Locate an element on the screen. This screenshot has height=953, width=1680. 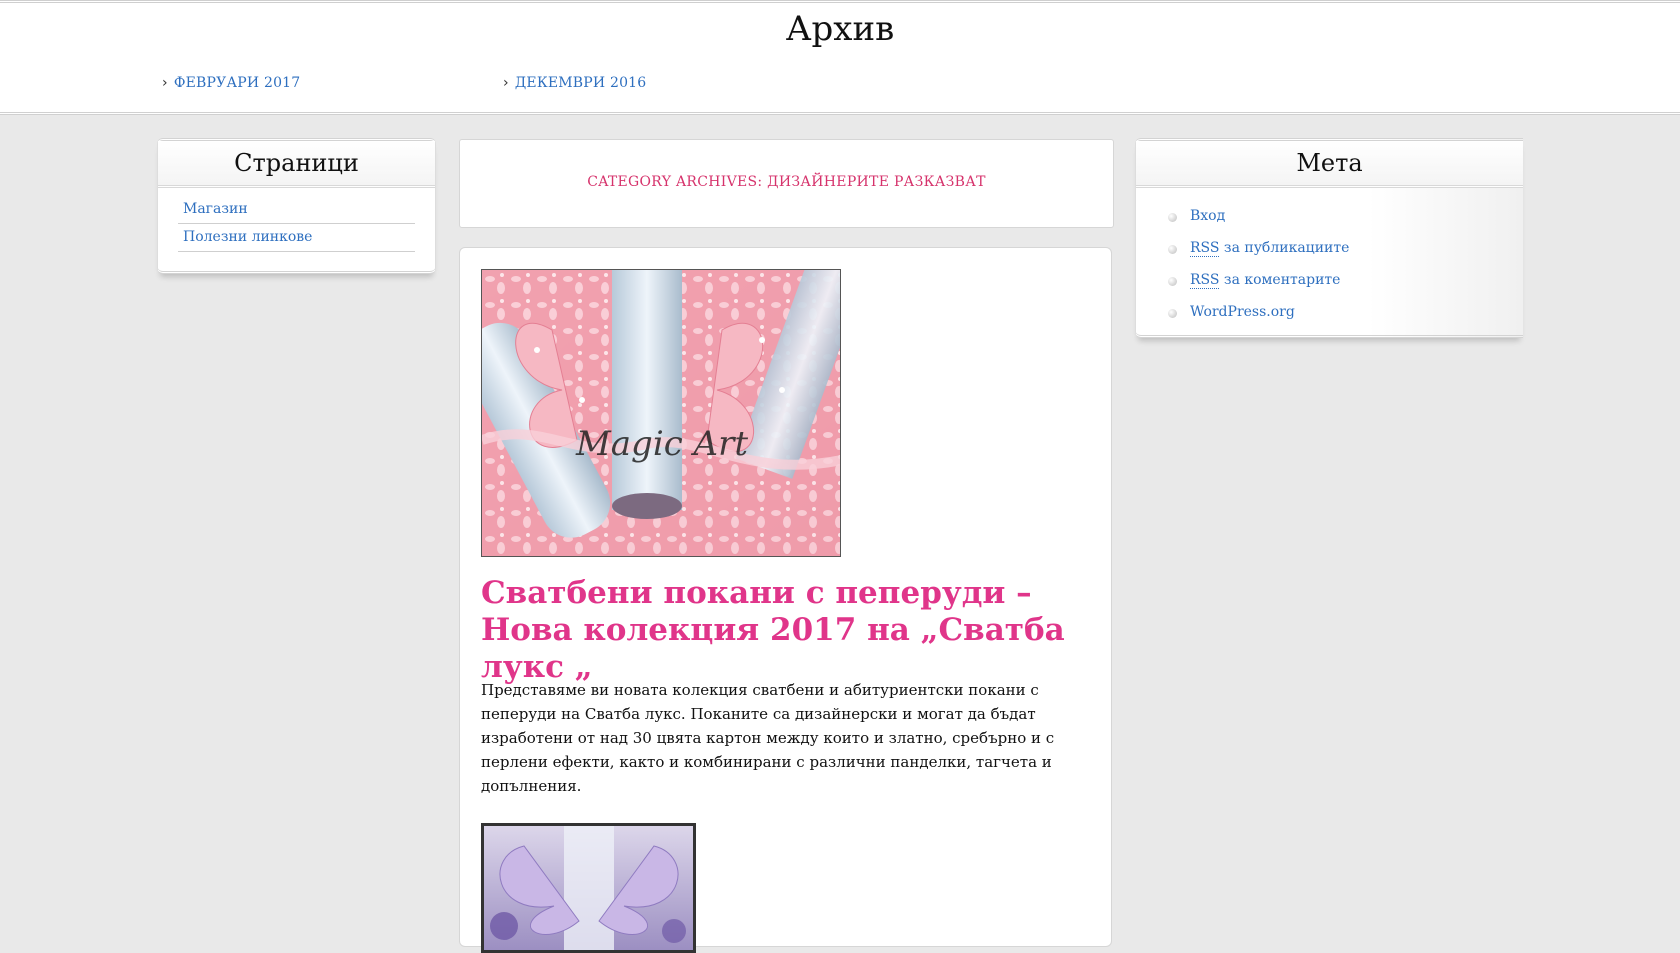
archive-title: Архив is located at coordinates (840, 29).